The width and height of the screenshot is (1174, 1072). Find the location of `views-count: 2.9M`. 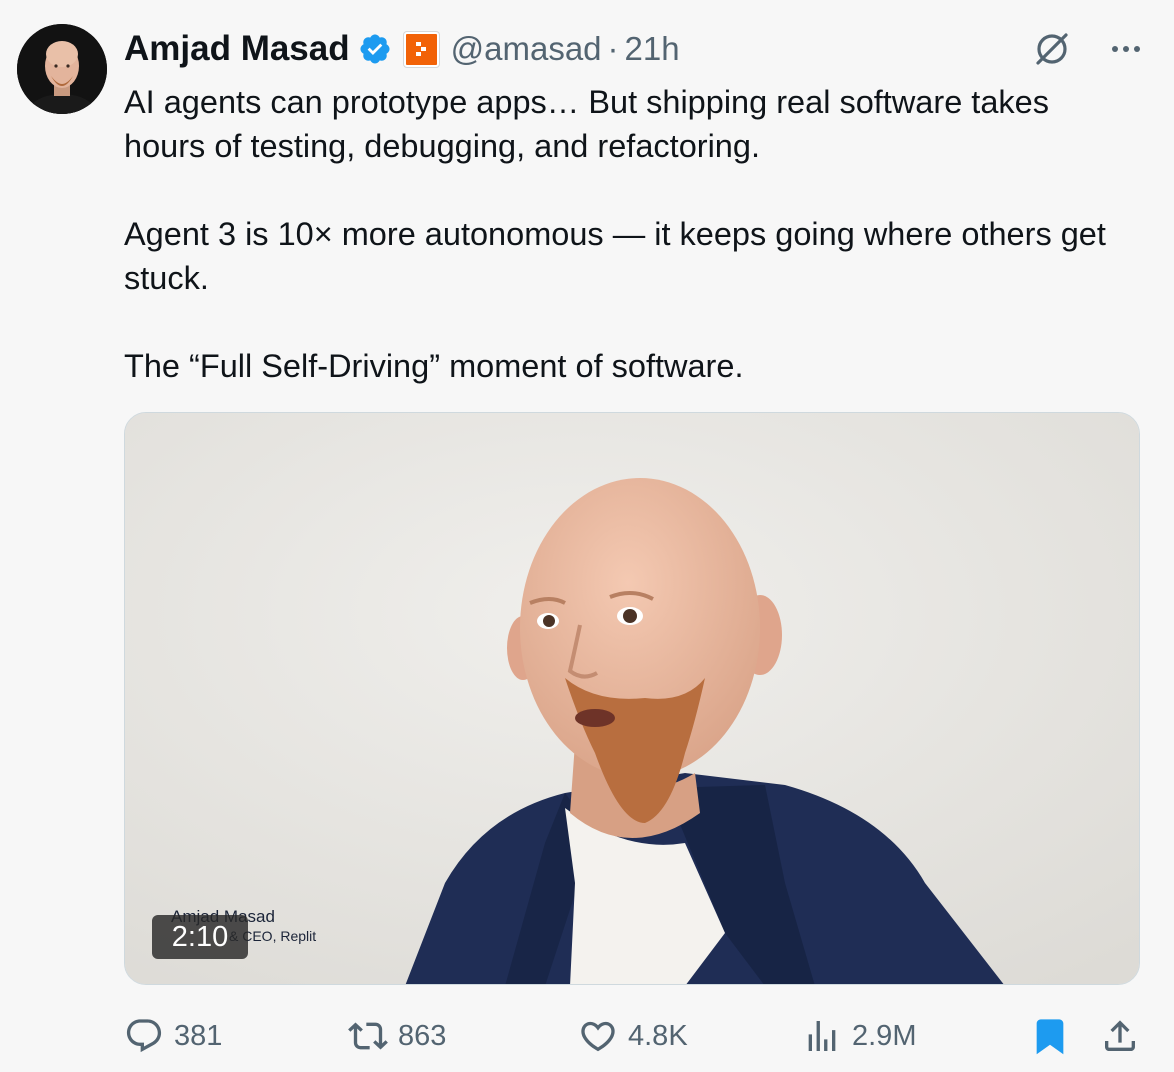

views-count: 2.9M is located at coordinates (884, 1035).